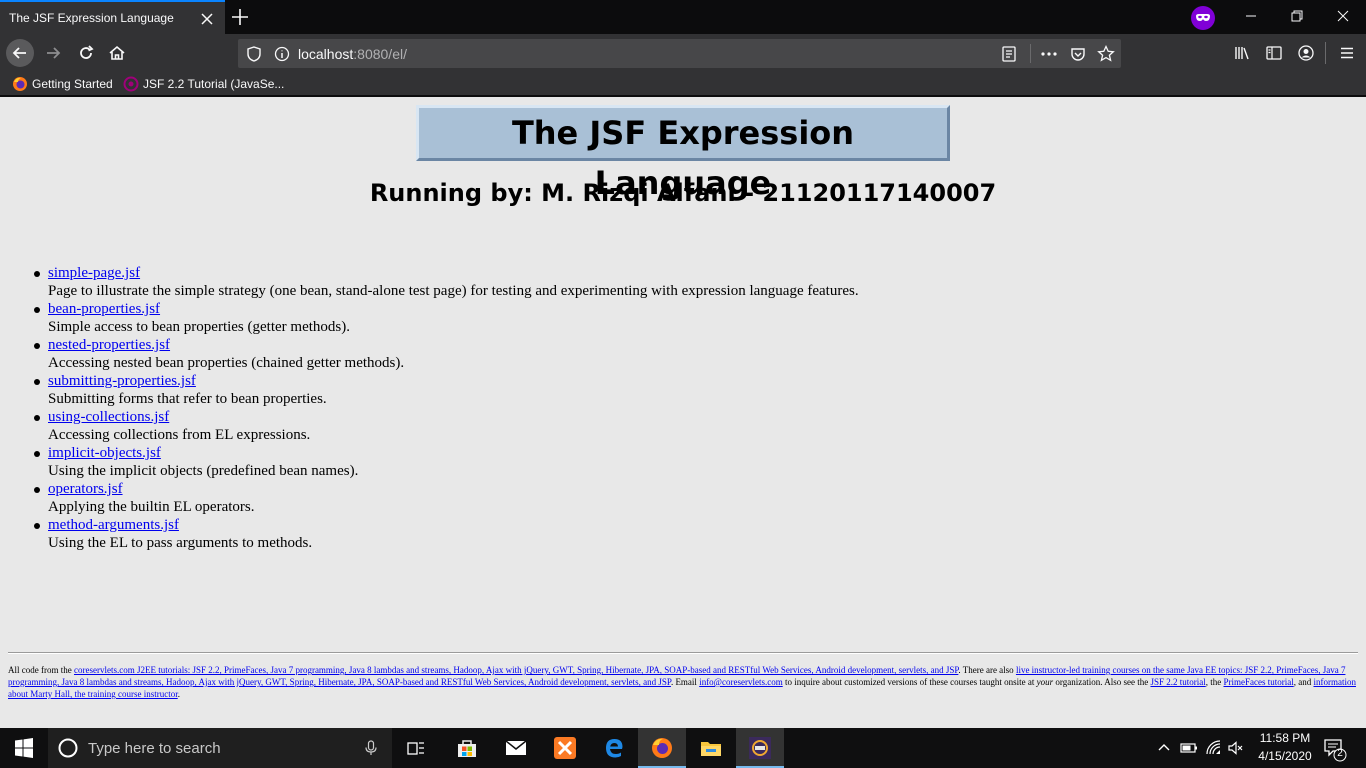 This screenshot has height=768, width=1366. I want to click on taskbar-file-explorer, so click(711, 748).